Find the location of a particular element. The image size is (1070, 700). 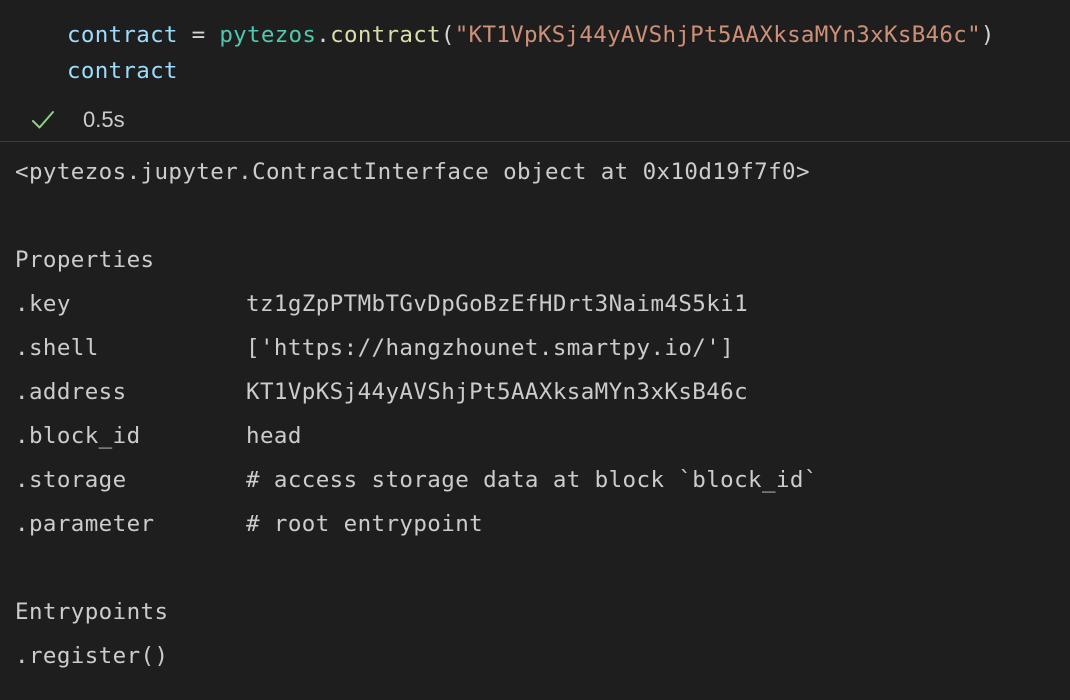

property-value: # root entrypoint is located at coordinates (365, 524).